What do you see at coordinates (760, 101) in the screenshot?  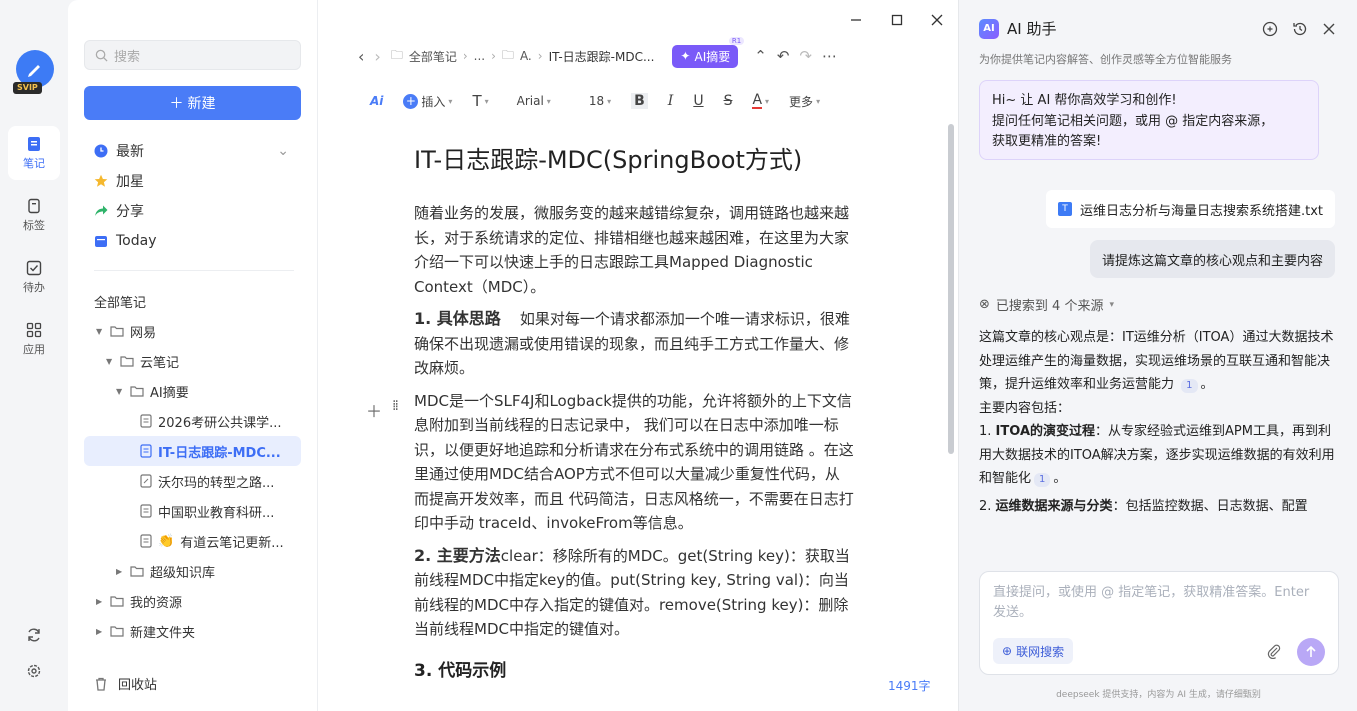 I see `font-color-icon: A ▾` at bounding box center [760, 101].